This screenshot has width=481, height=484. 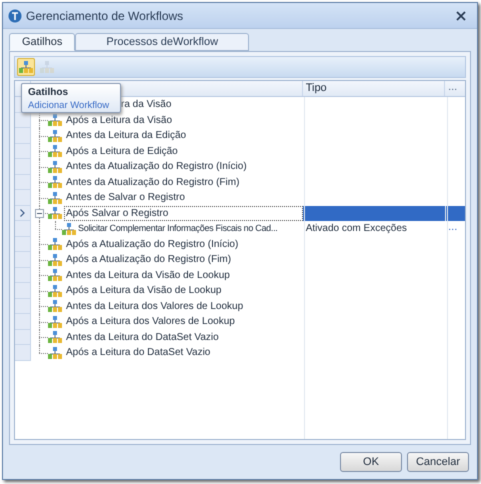 What do you see at coordinates (461, 15) in the screenshot?
I see `close-icon` at bounding box center [461, 15].